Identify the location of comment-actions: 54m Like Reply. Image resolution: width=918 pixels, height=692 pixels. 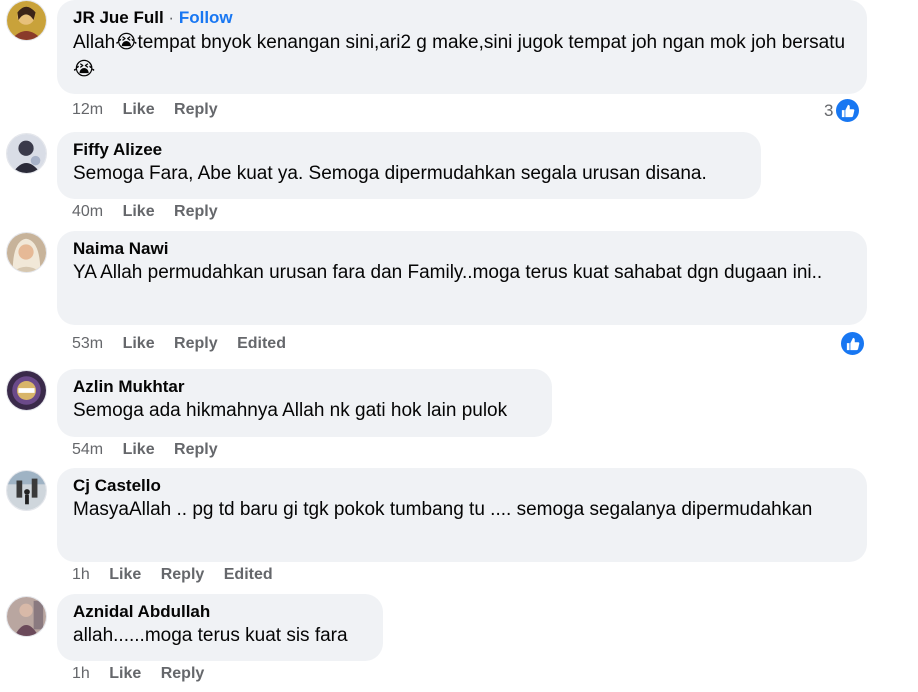
(152, 450).